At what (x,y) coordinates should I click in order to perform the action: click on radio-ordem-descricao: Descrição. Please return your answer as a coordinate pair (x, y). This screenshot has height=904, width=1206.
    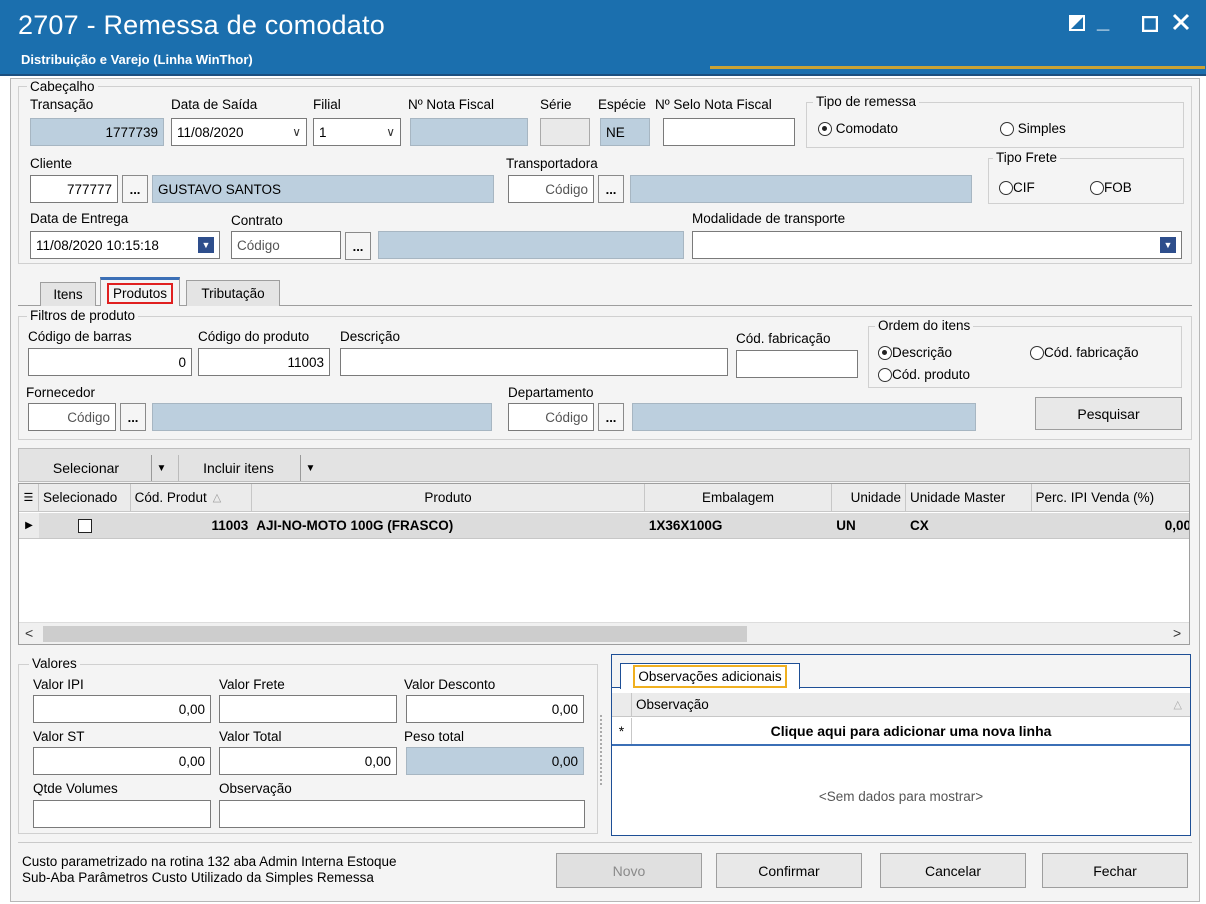
    Looking at the image, I should click on (915, 353).